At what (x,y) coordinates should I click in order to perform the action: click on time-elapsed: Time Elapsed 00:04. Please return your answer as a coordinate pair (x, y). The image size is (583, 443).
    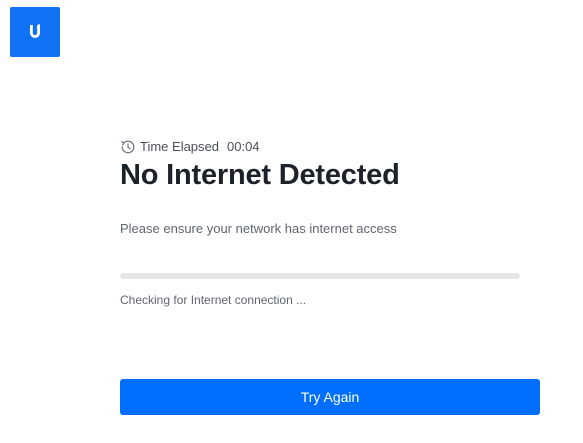
    Looking at the image, I should click on (190, 147).